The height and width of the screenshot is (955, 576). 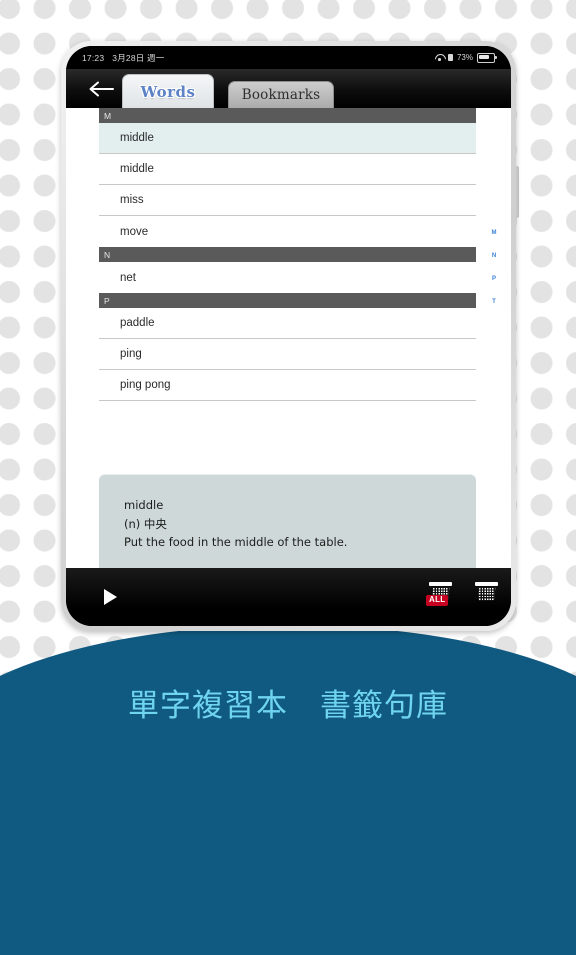 What do you see at coordinates (287, 200) in the screenshot?
I see `list-item: miss` at bounding box center [287, 200].